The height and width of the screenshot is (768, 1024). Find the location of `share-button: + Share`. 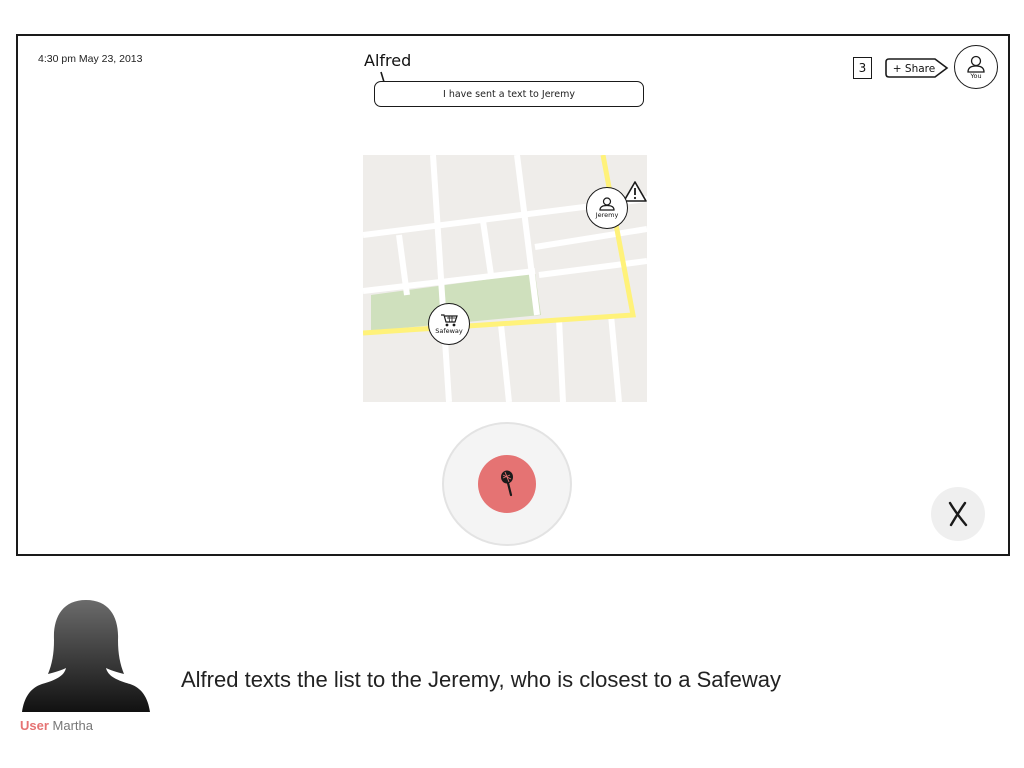

share-button: + Share is located at coordinates (917, 70).